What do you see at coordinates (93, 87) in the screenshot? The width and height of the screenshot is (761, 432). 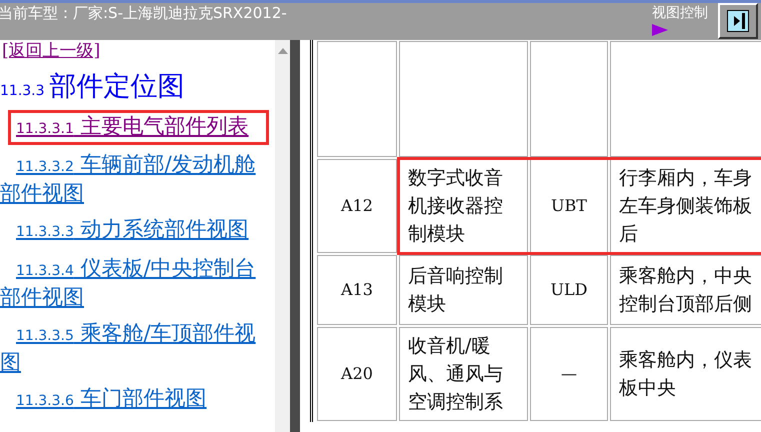 I see `section-heading: 11.3.3 部件定位图` at bounding box center [93, 87].